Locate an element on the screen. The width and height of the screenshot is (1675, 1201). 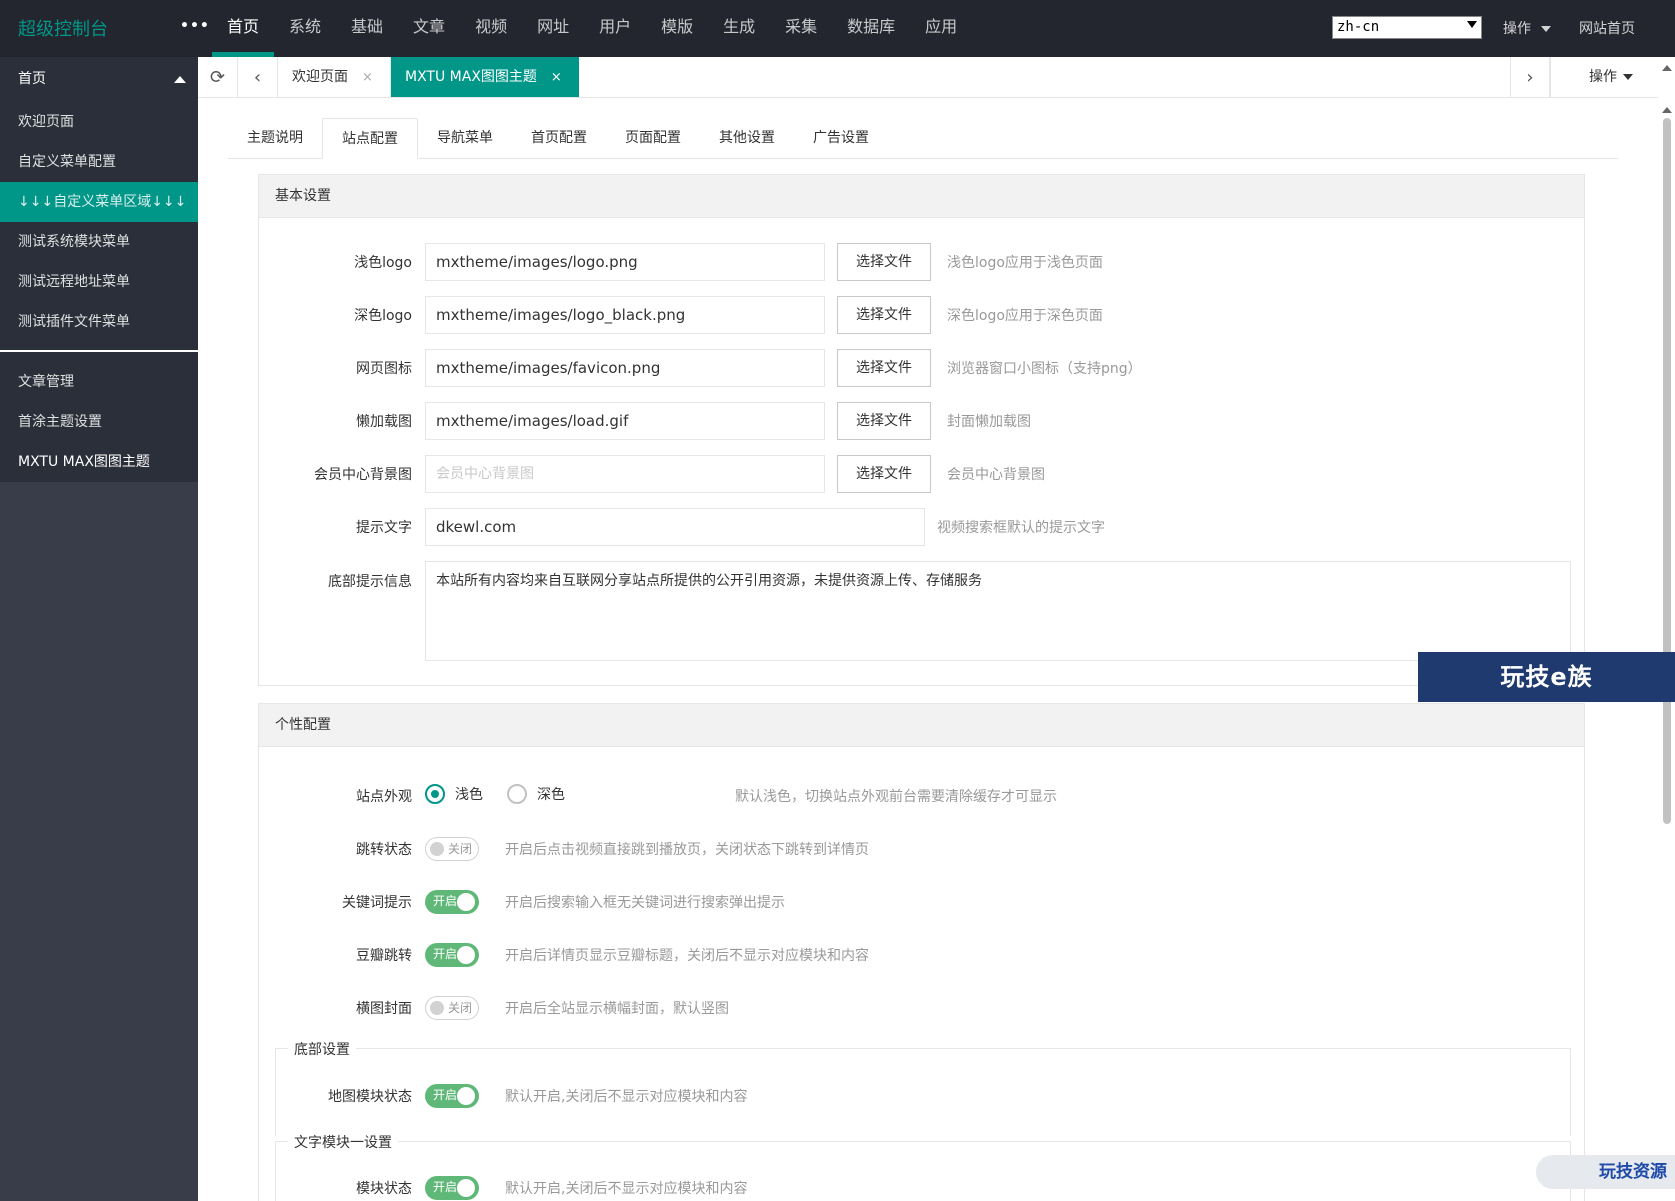
more-menu-icon: ••• is located at coordinates (195, 26).